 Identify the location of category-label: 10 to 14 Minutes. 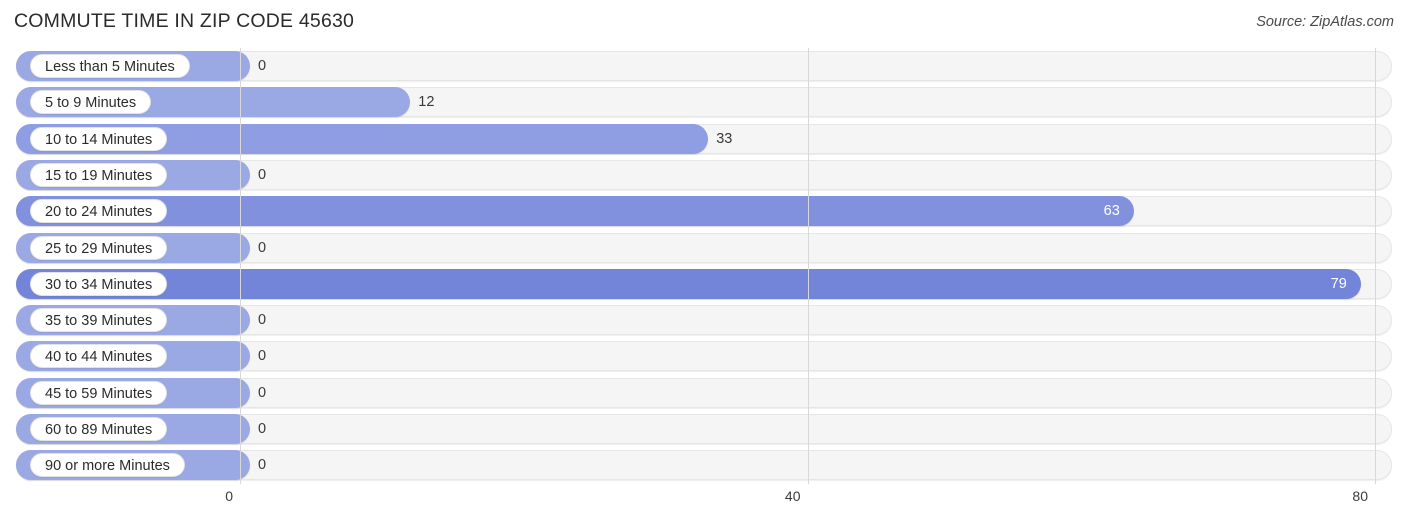
(99, 138).